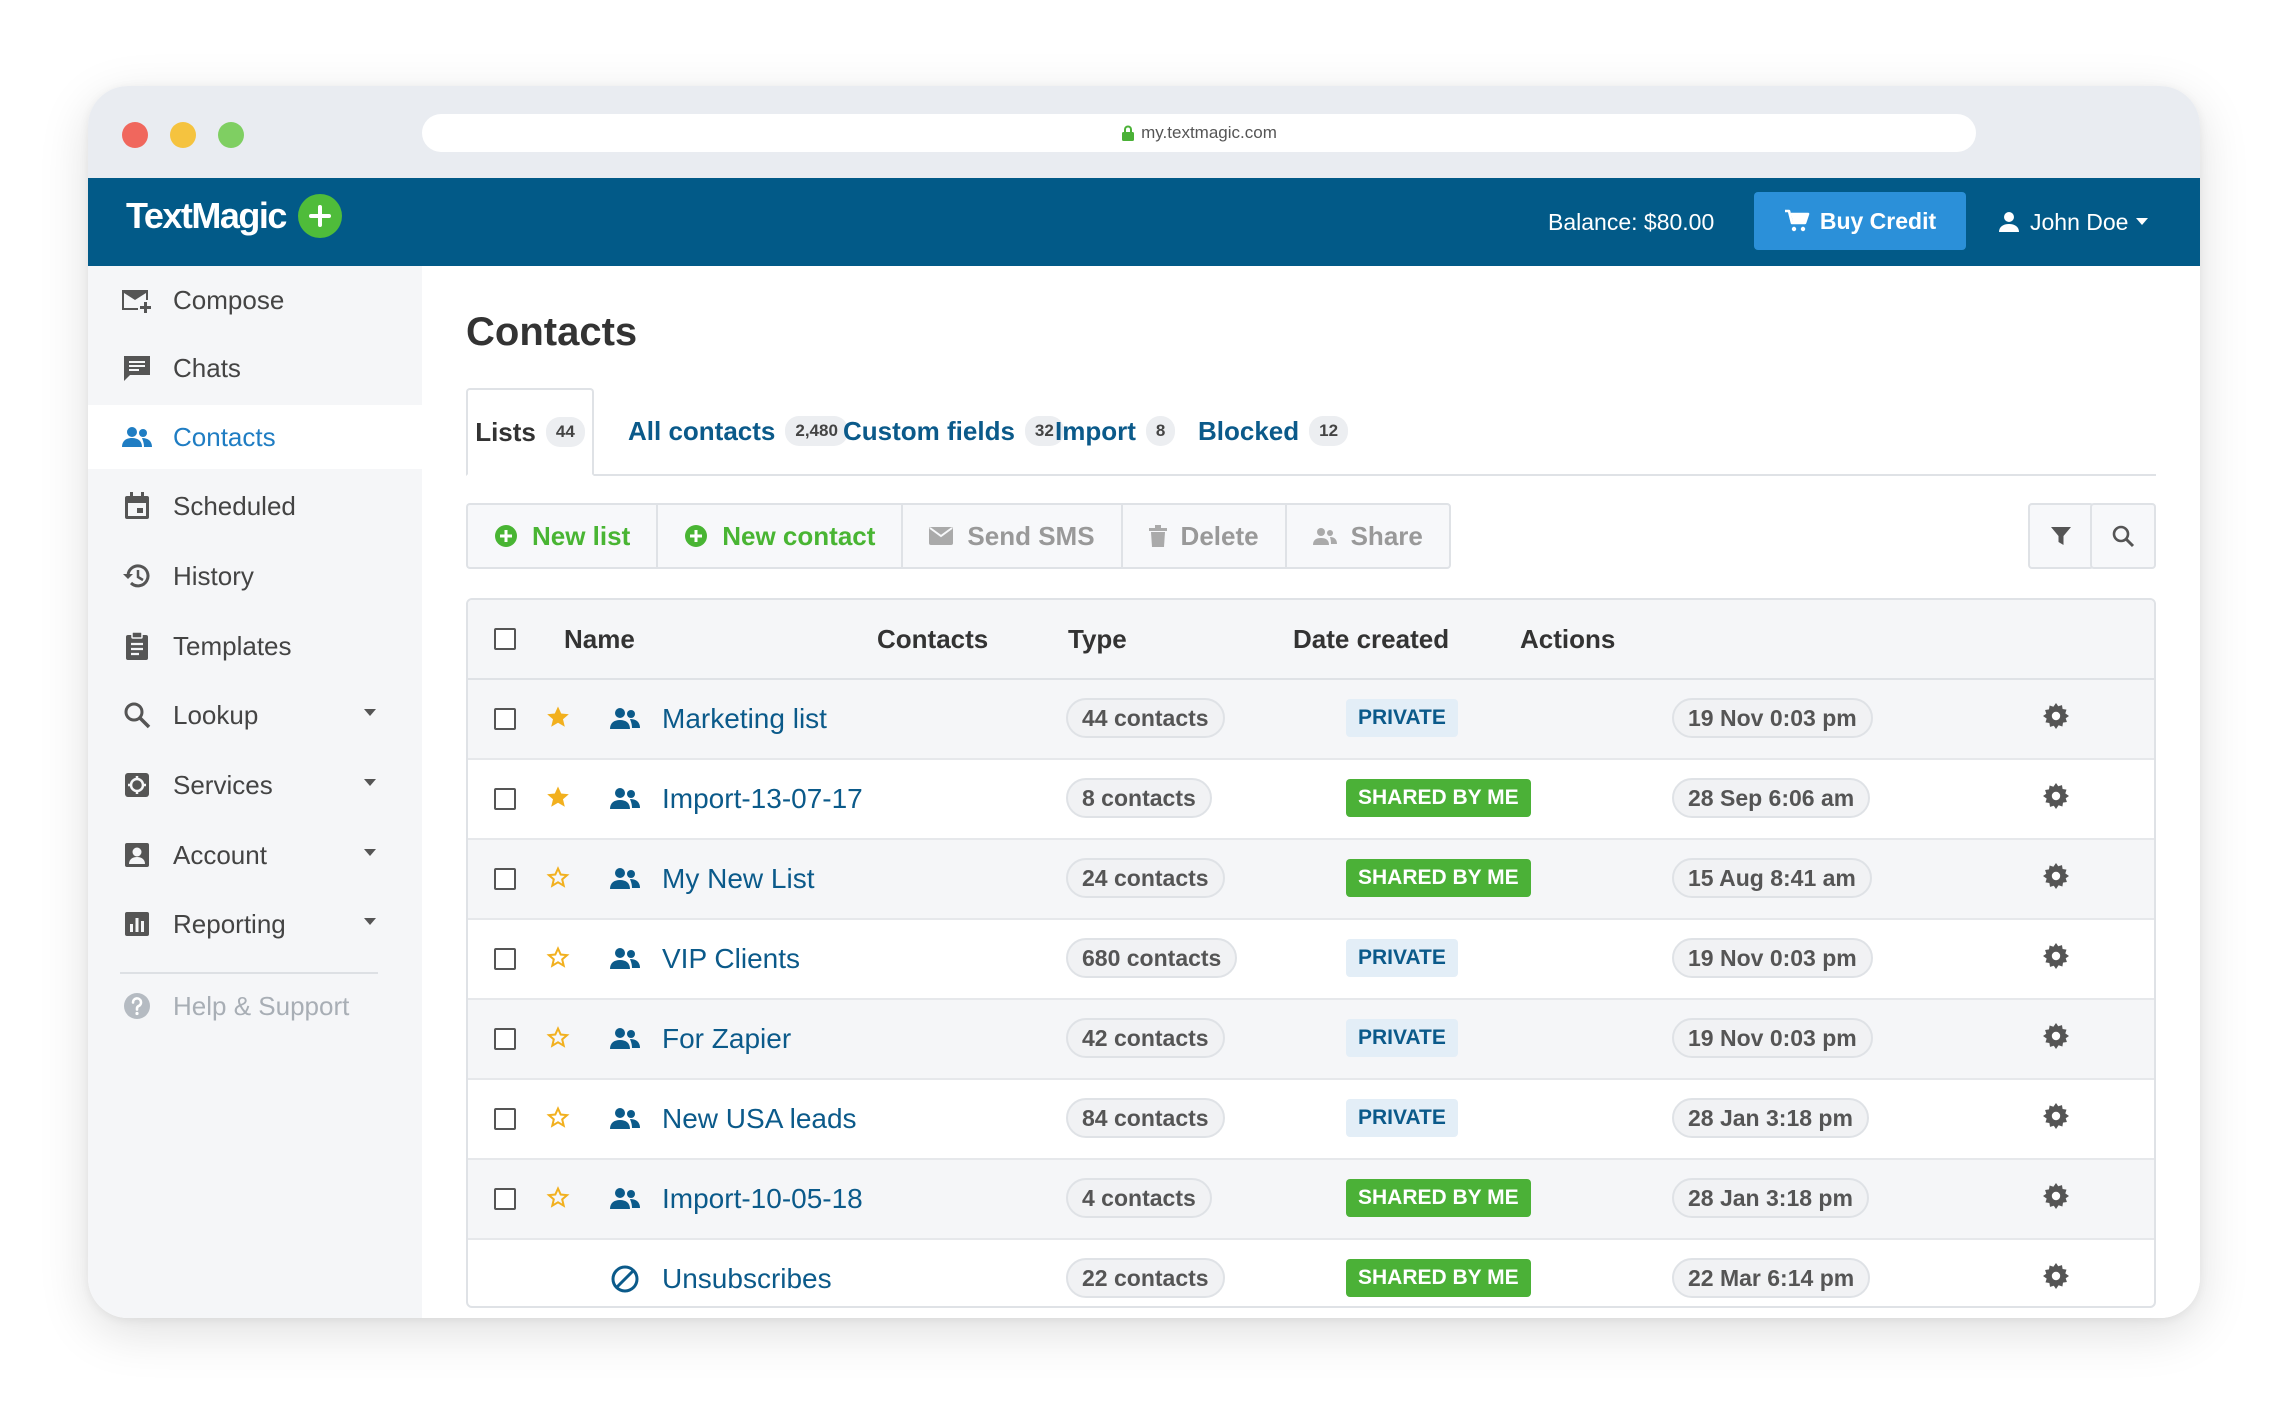 This screenshot has width=2282, height=1408. I want to click on close-window-button, so click(135, 135).